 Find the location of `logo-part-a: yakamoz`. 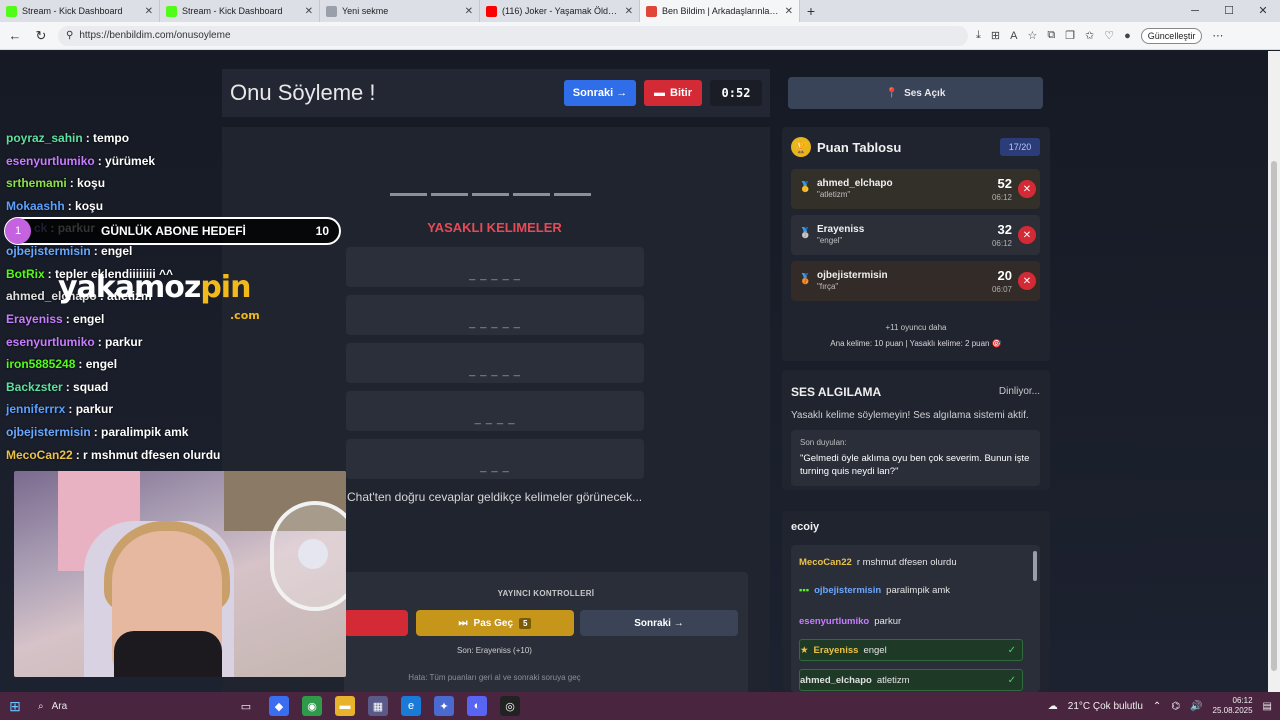

logo-part-a: yakamoz is located at coordinates (129, 287).